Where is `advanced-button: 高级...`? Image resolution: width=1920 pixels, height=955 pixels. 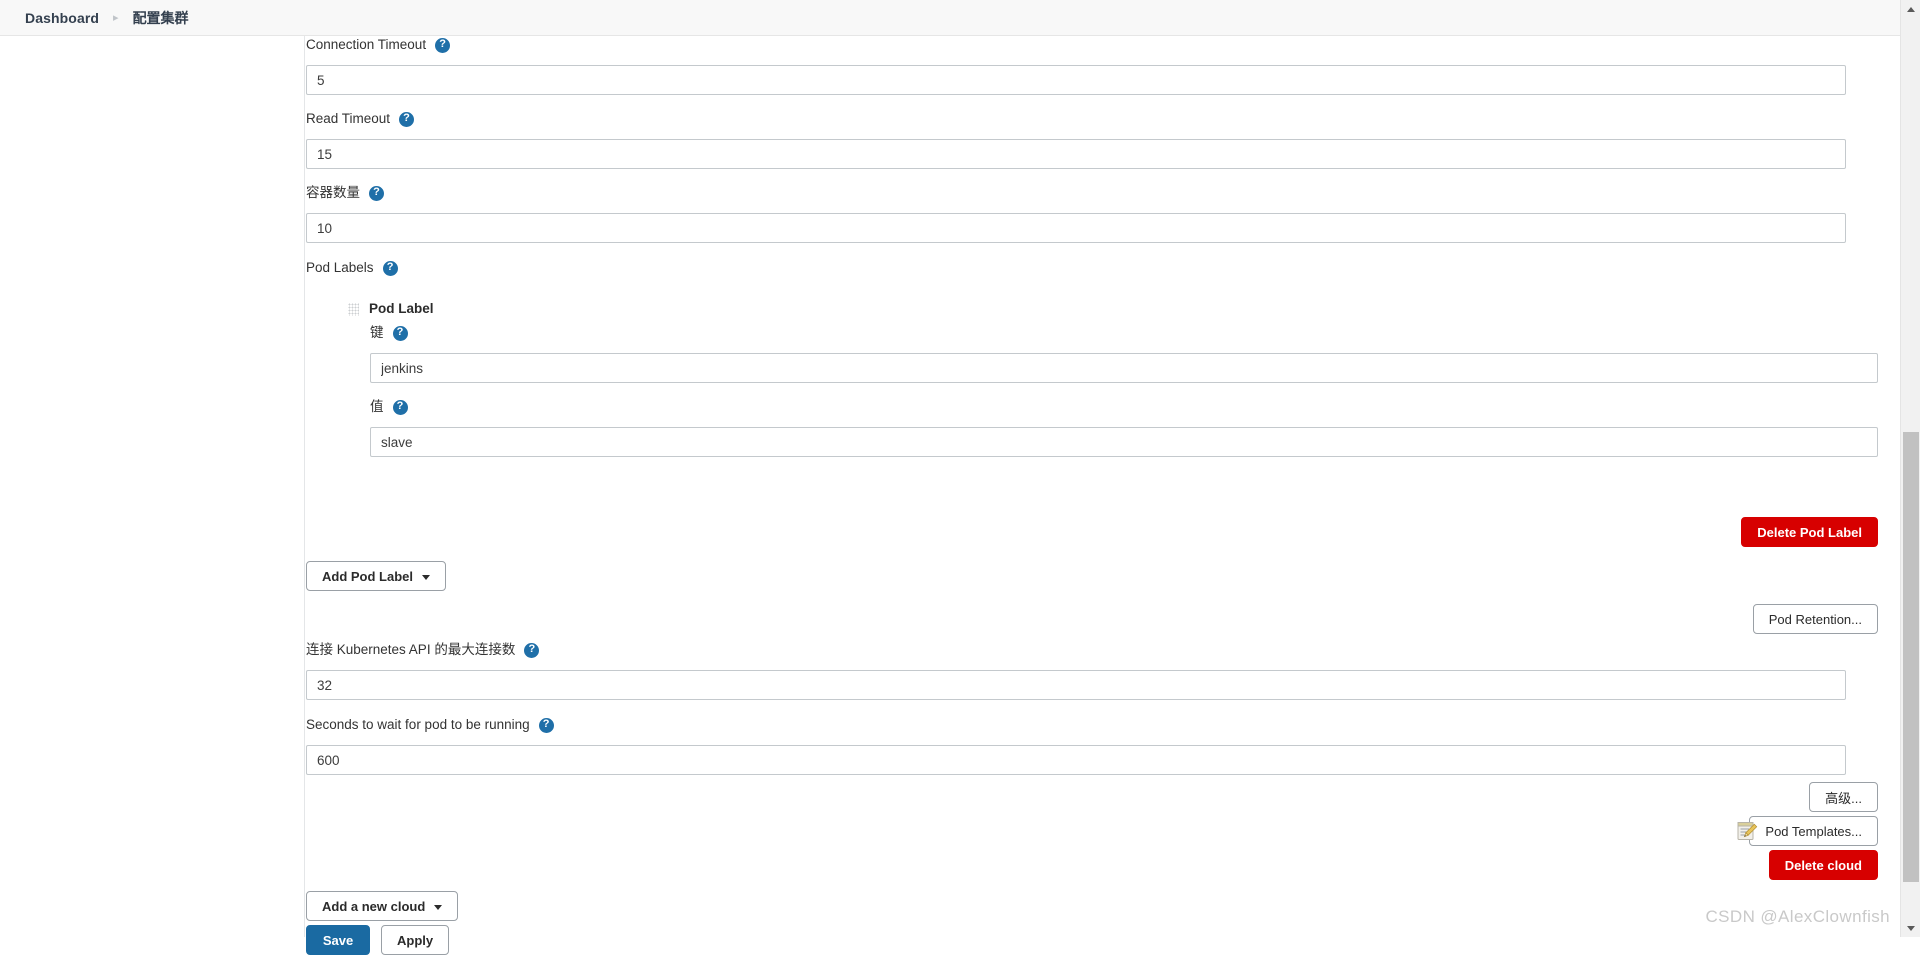
advanced-button: 高级... is located at coordinates (1843, 797).